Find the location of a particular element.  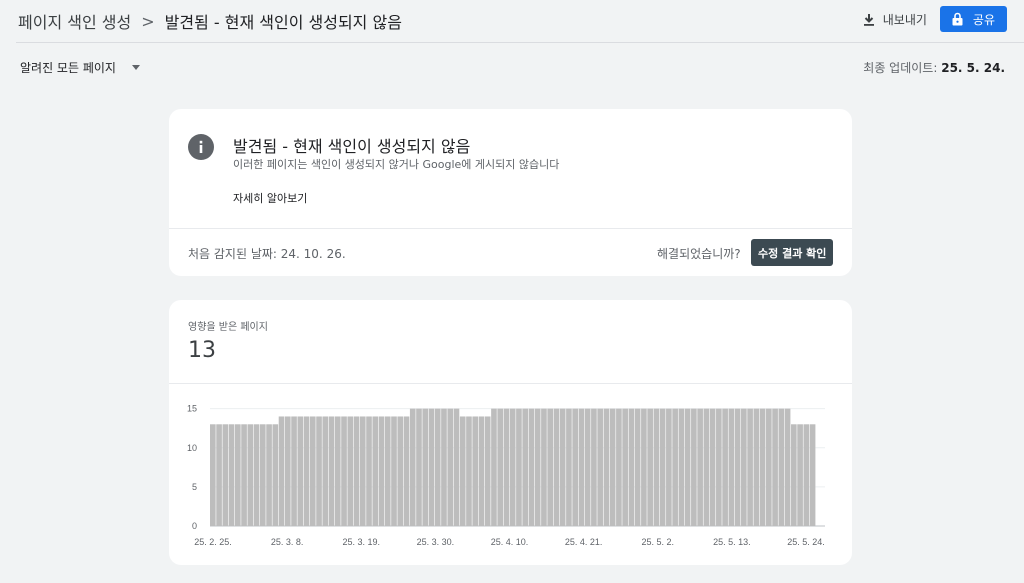

share-button: 공유 is located at coordinates (973, 19).